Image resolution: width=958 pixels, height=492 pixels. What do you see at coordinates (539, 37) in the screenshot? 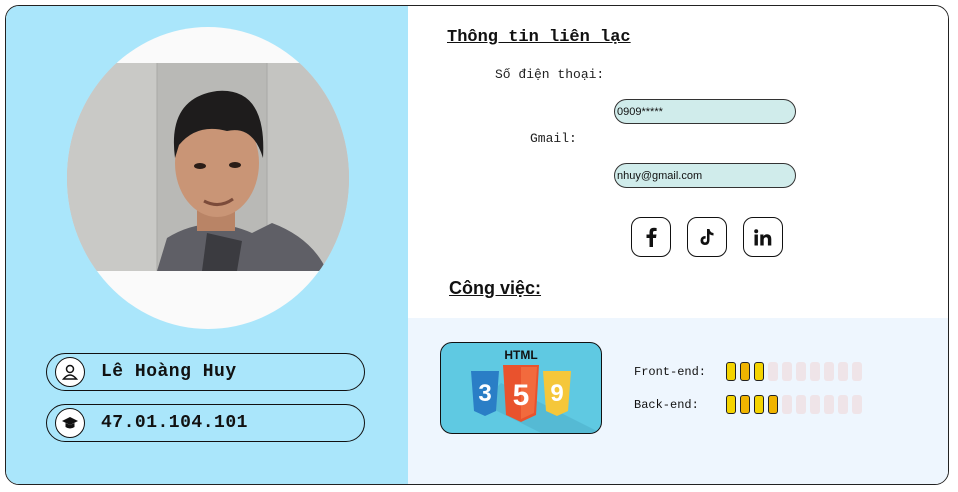
I see `contact-heading: Thông tin liên lạc` at bounding box center [539, 37].